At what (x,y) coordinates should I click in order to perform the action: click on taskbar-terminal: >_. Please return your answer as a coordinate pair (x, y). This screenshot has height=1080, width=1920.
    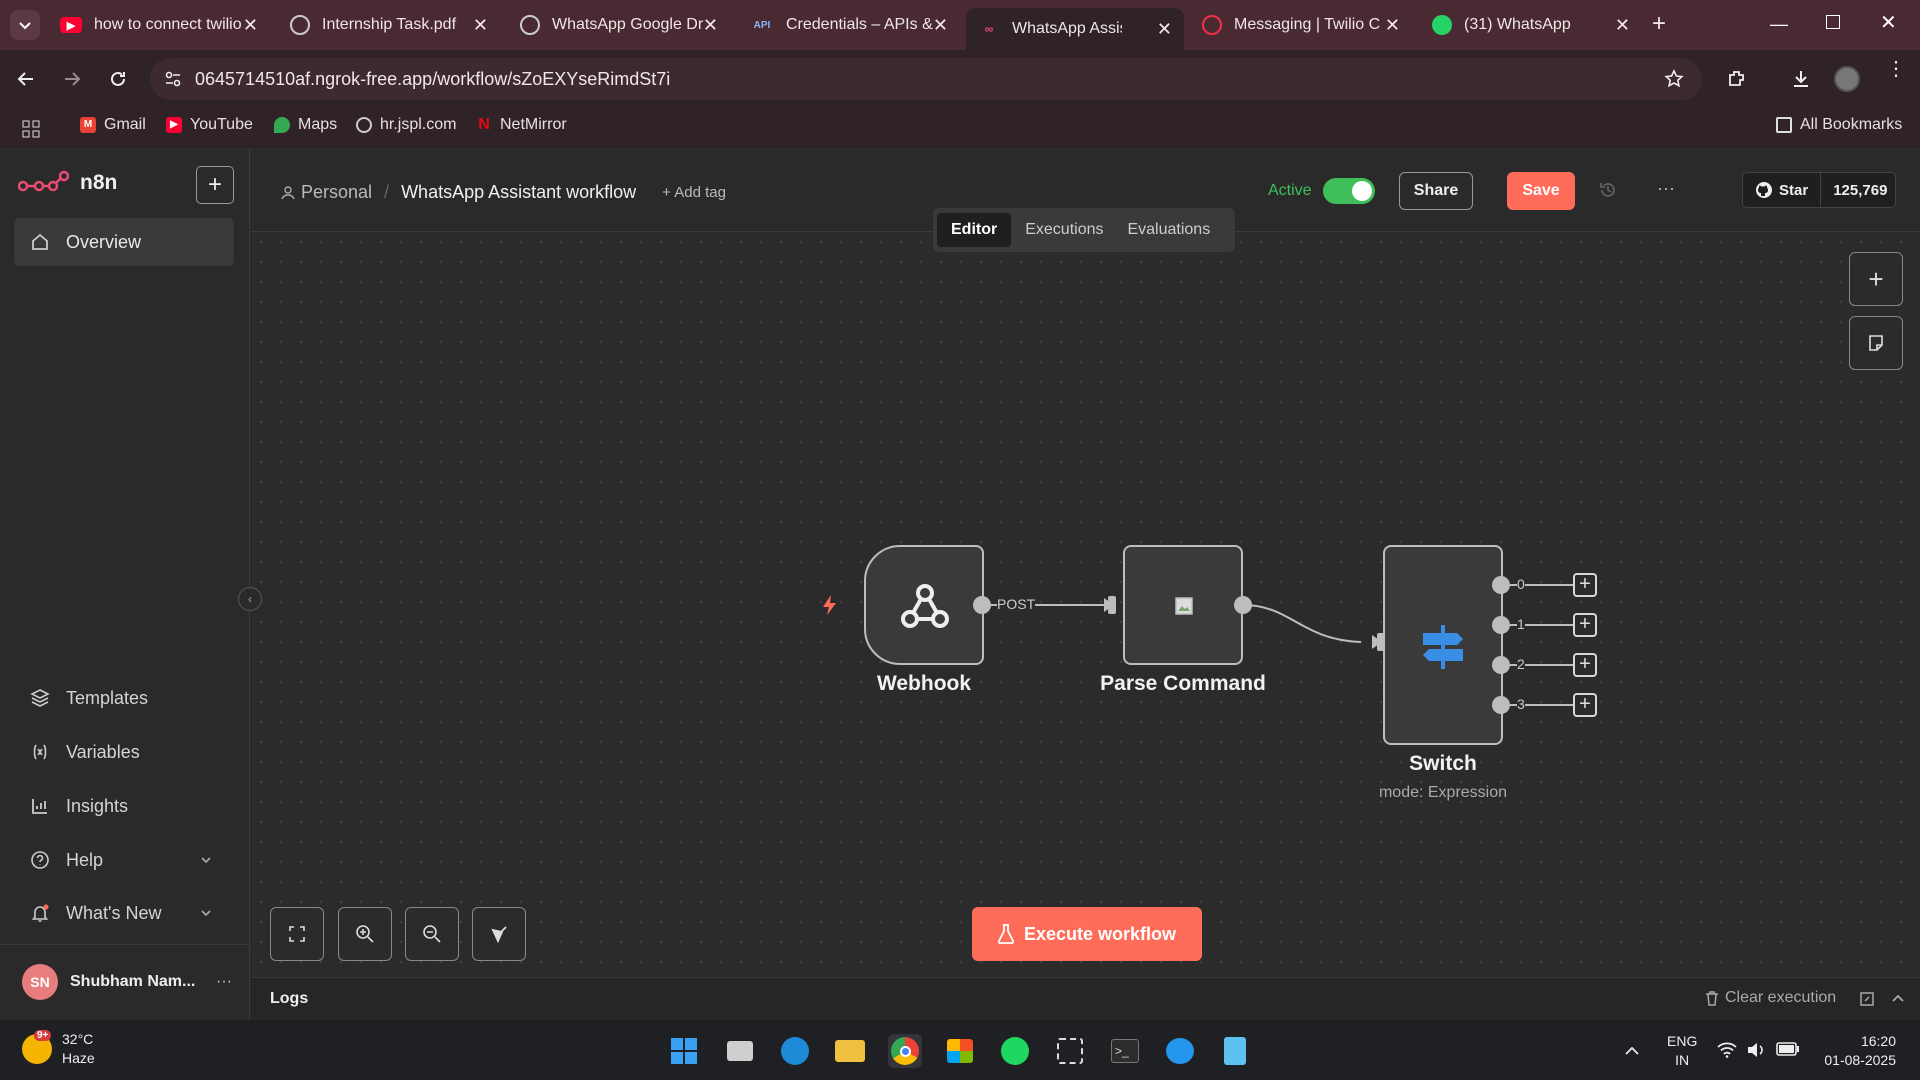
    Looking at the image, I should click on (1125, 1051).